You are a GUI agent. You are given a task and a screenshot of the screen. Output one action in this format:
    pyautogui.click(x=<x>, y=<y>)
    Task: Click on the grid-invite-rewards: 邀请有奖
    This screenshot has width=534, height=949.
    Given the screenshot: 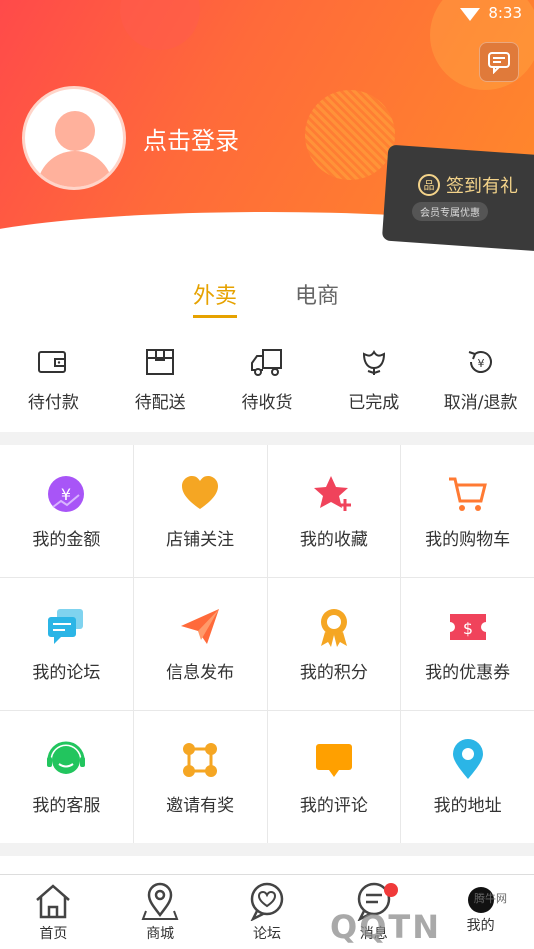 What is the action you would take?
    pyautogui.click(x=200, y=777)
    